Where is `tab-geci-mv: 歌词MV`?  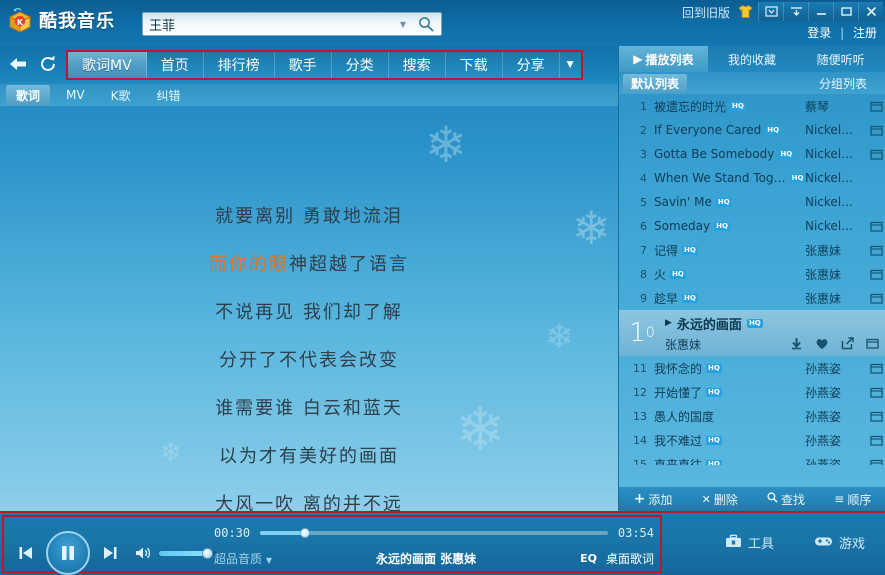 tab-geci-mv: 歌词MV is located at coordinates (107, 65).